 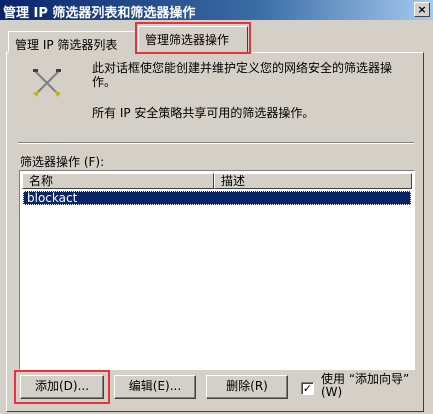 What do you see at coordinates (247, 387) in the screenshot?
I see `remove-button: 删除(R)` at bounding box center [247, 387].